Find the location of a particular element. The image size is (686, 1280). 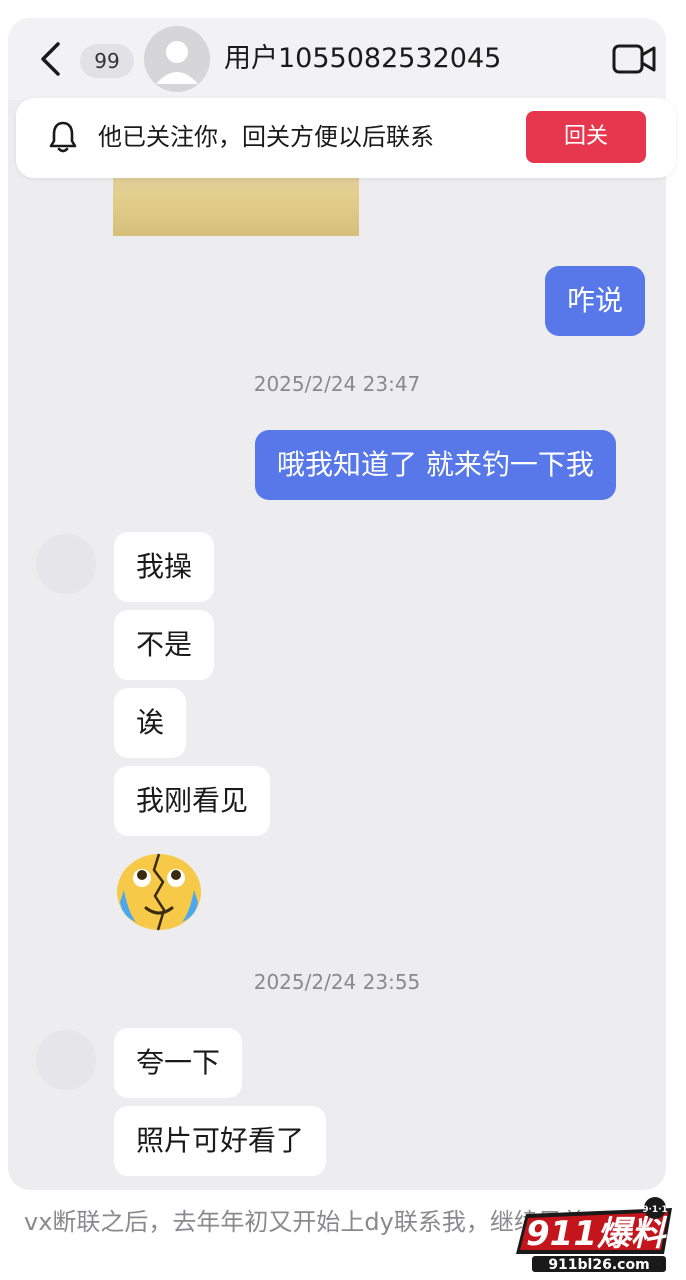

caption-text: vx断联之后，去年年初又开始上dy联系我，继续另着 is located at coordinates (305, 1222).